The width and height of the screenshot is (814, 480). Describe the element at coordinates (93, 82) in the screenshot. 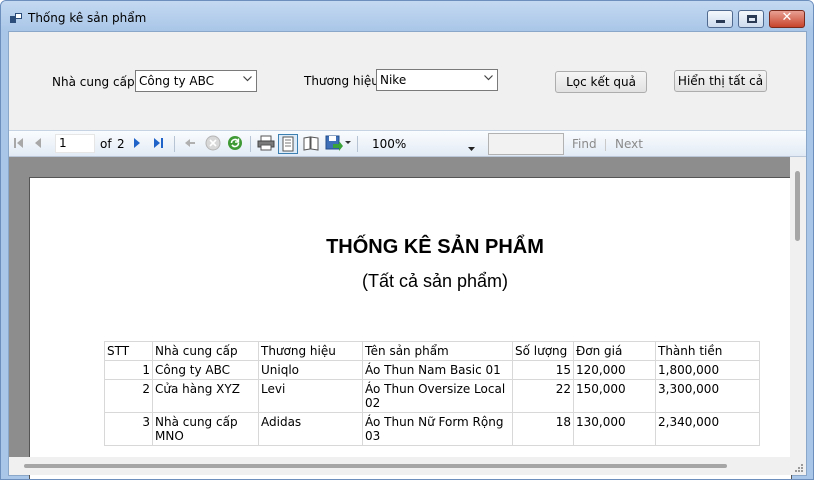

I see `supplier-label: Nhà cung cấp` at that location.